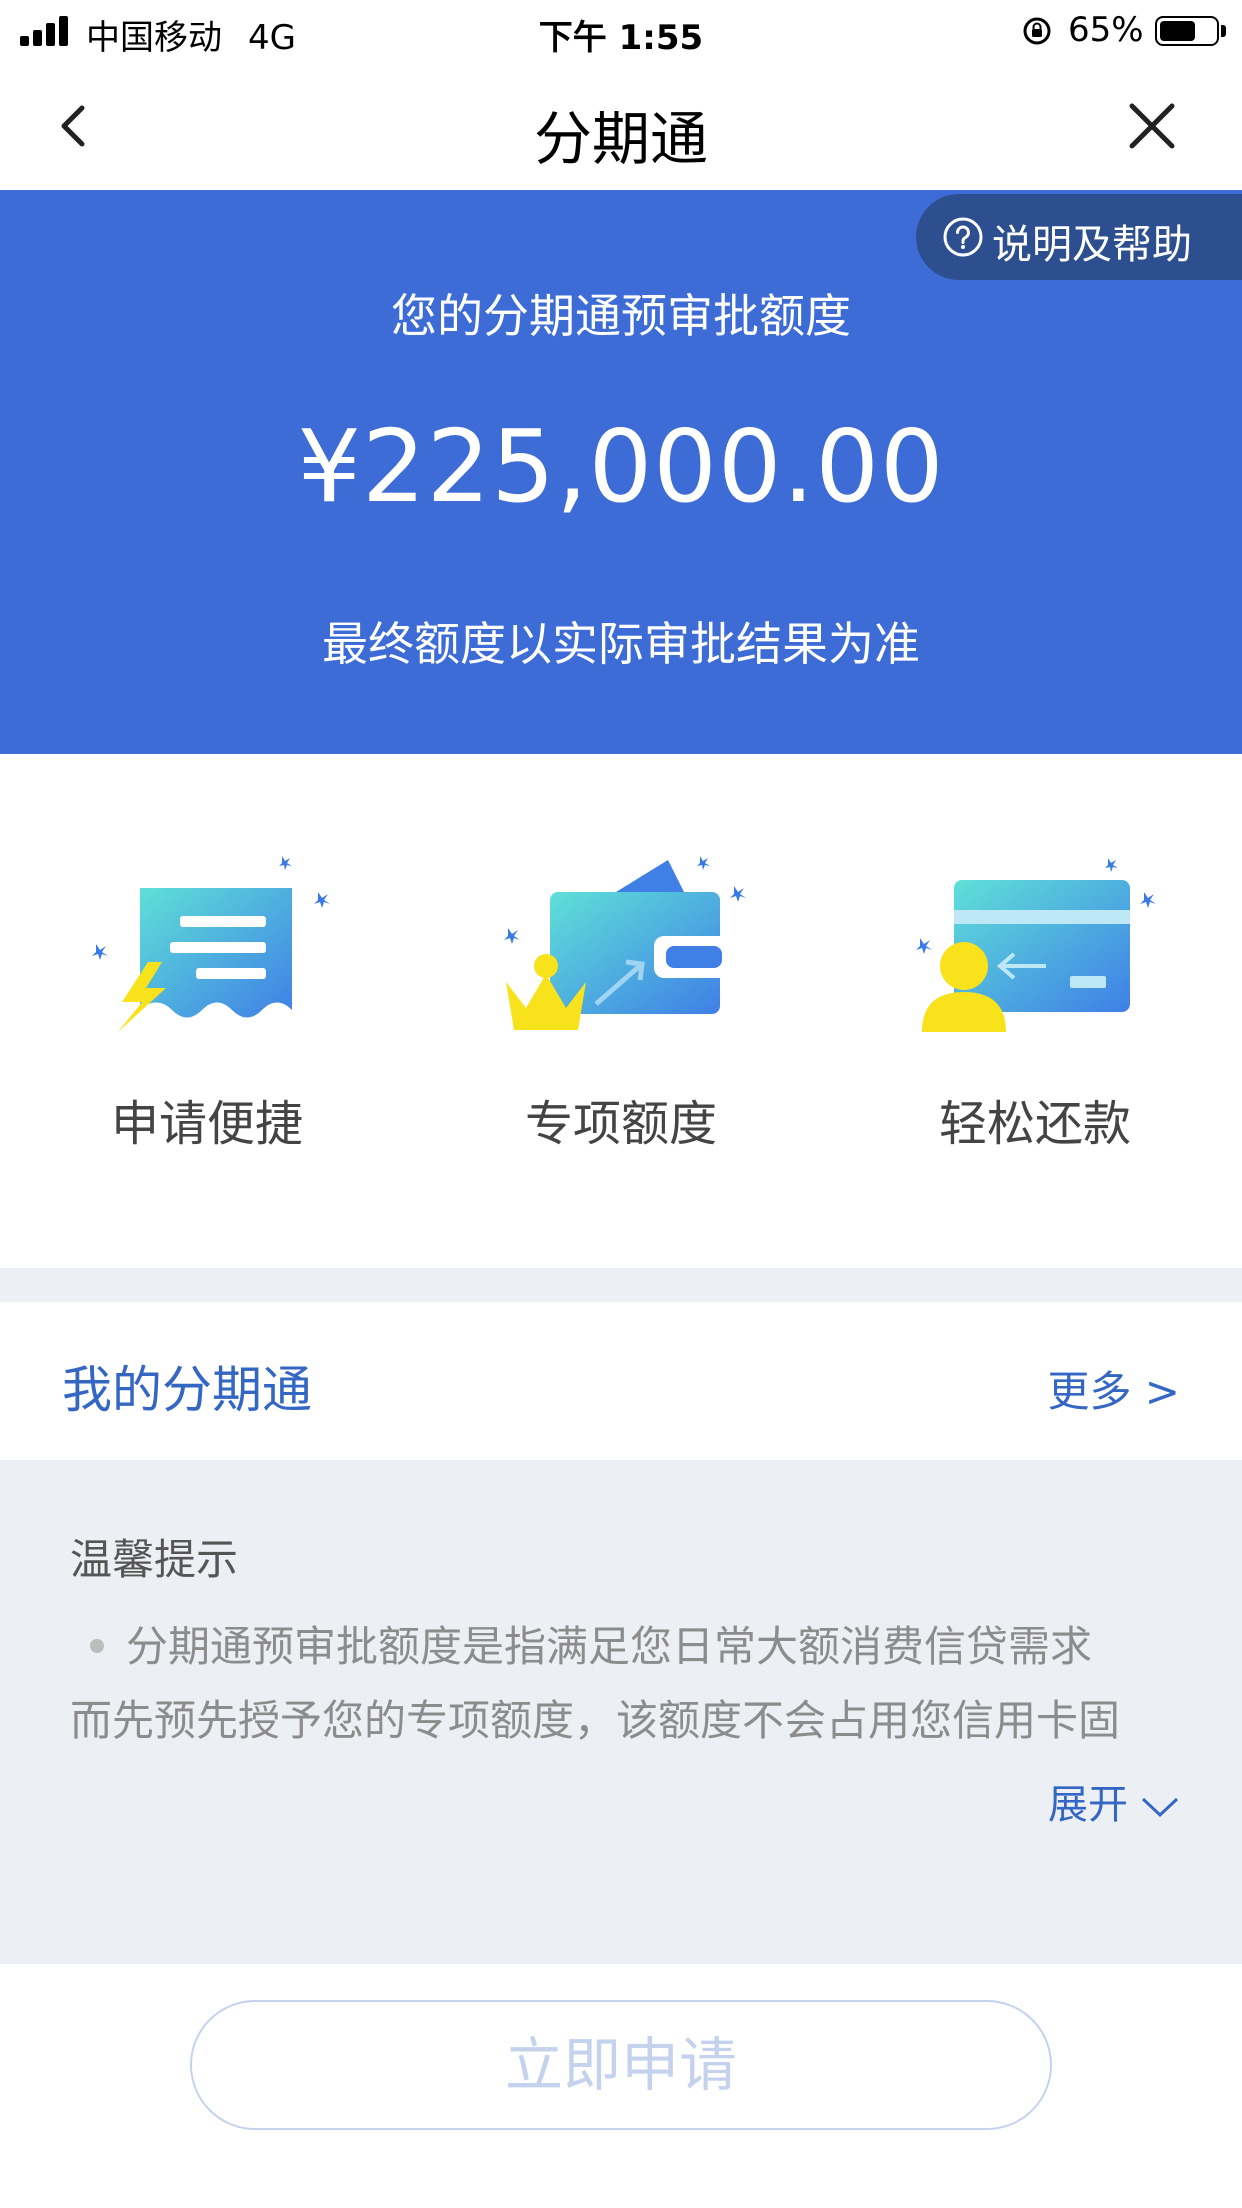 Image resolution: width=1242 pixels, height=2208 pixels. What do you see at coordinates (206, 1124) in the screenshot?
I see `feature-label: 申请便捷` at bounding box center [206, 1124].